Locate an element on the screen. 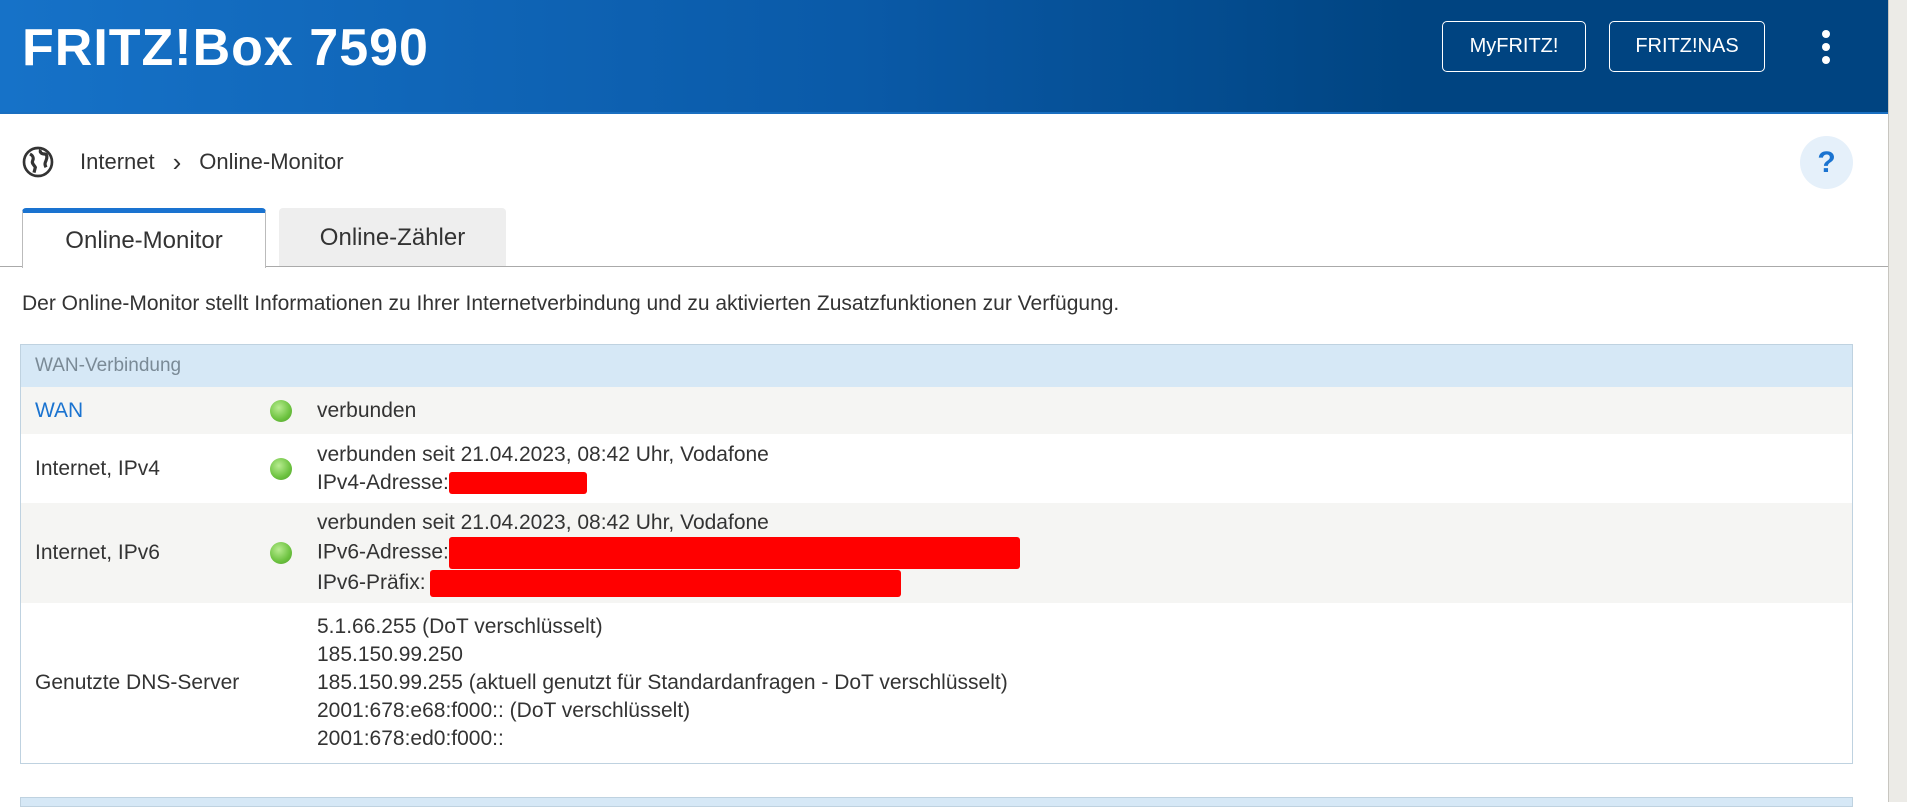 The height and width of the screenshot is (807, 1907). ipv4-label: Internet, IPv4 is located at coordinates (97, 468).